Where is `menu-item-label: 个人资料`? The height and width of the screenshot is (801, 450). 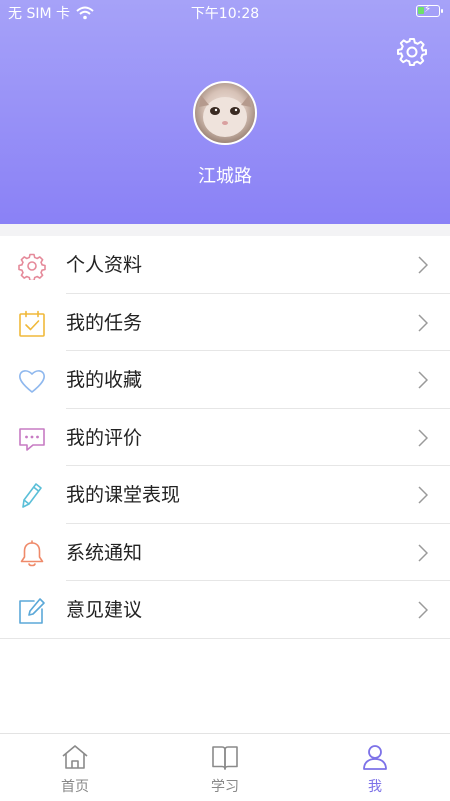 menu-item-label: 个人资料 is located at coordinates (104, 265).